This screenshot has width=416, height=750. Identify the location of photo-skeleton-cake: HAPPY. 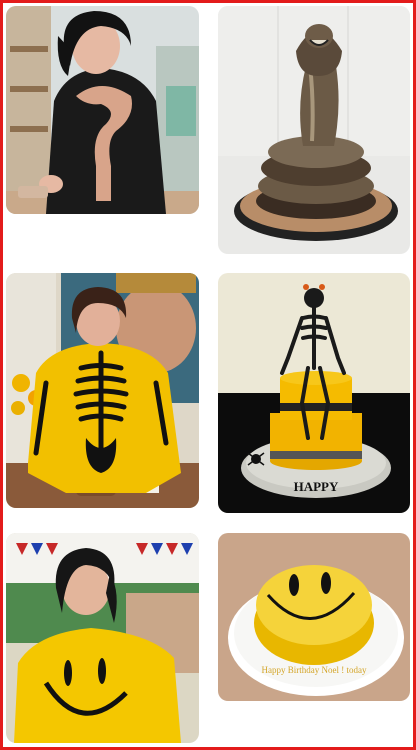
(314, 393).